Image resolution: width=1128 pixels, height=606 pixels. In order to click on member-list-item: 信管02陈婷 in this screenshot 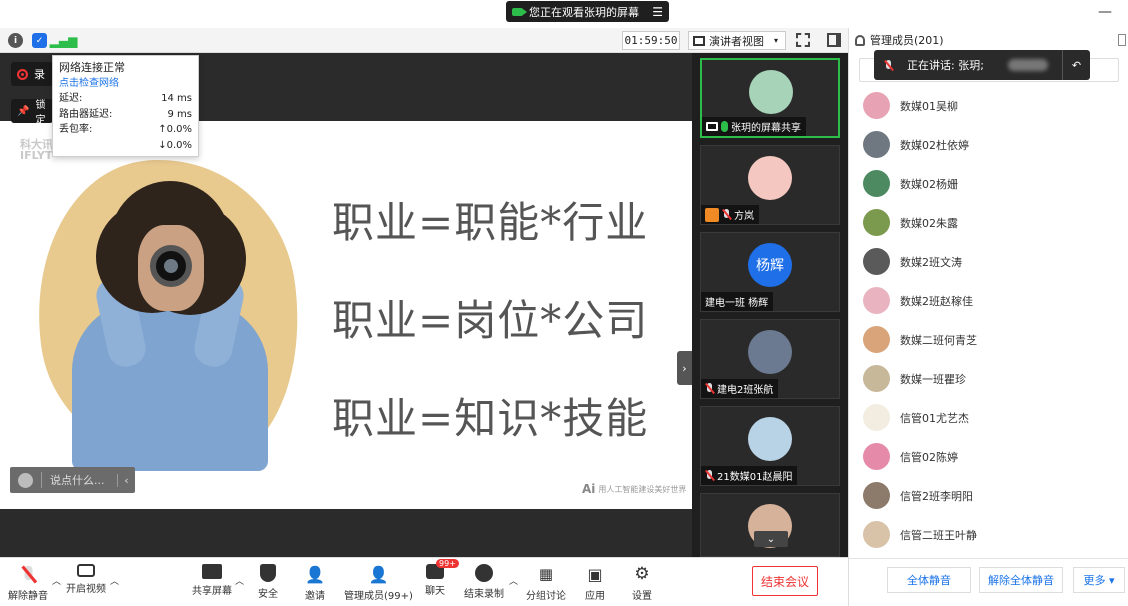, I will do `click(993, 456)`.